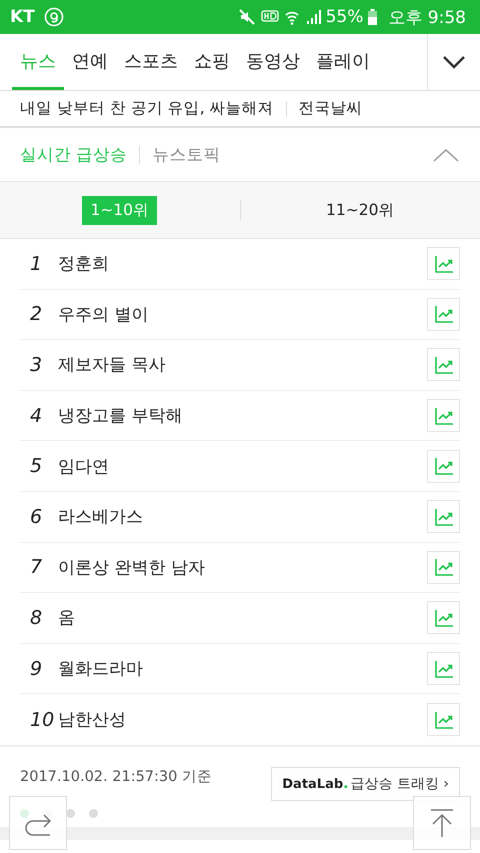 The image size is (480, 853). What do you see at coordinates (242, 567) in the screenshot?
I see `keyword-link: 이론상 완벽한 남자` at bounding box center [242, 567].